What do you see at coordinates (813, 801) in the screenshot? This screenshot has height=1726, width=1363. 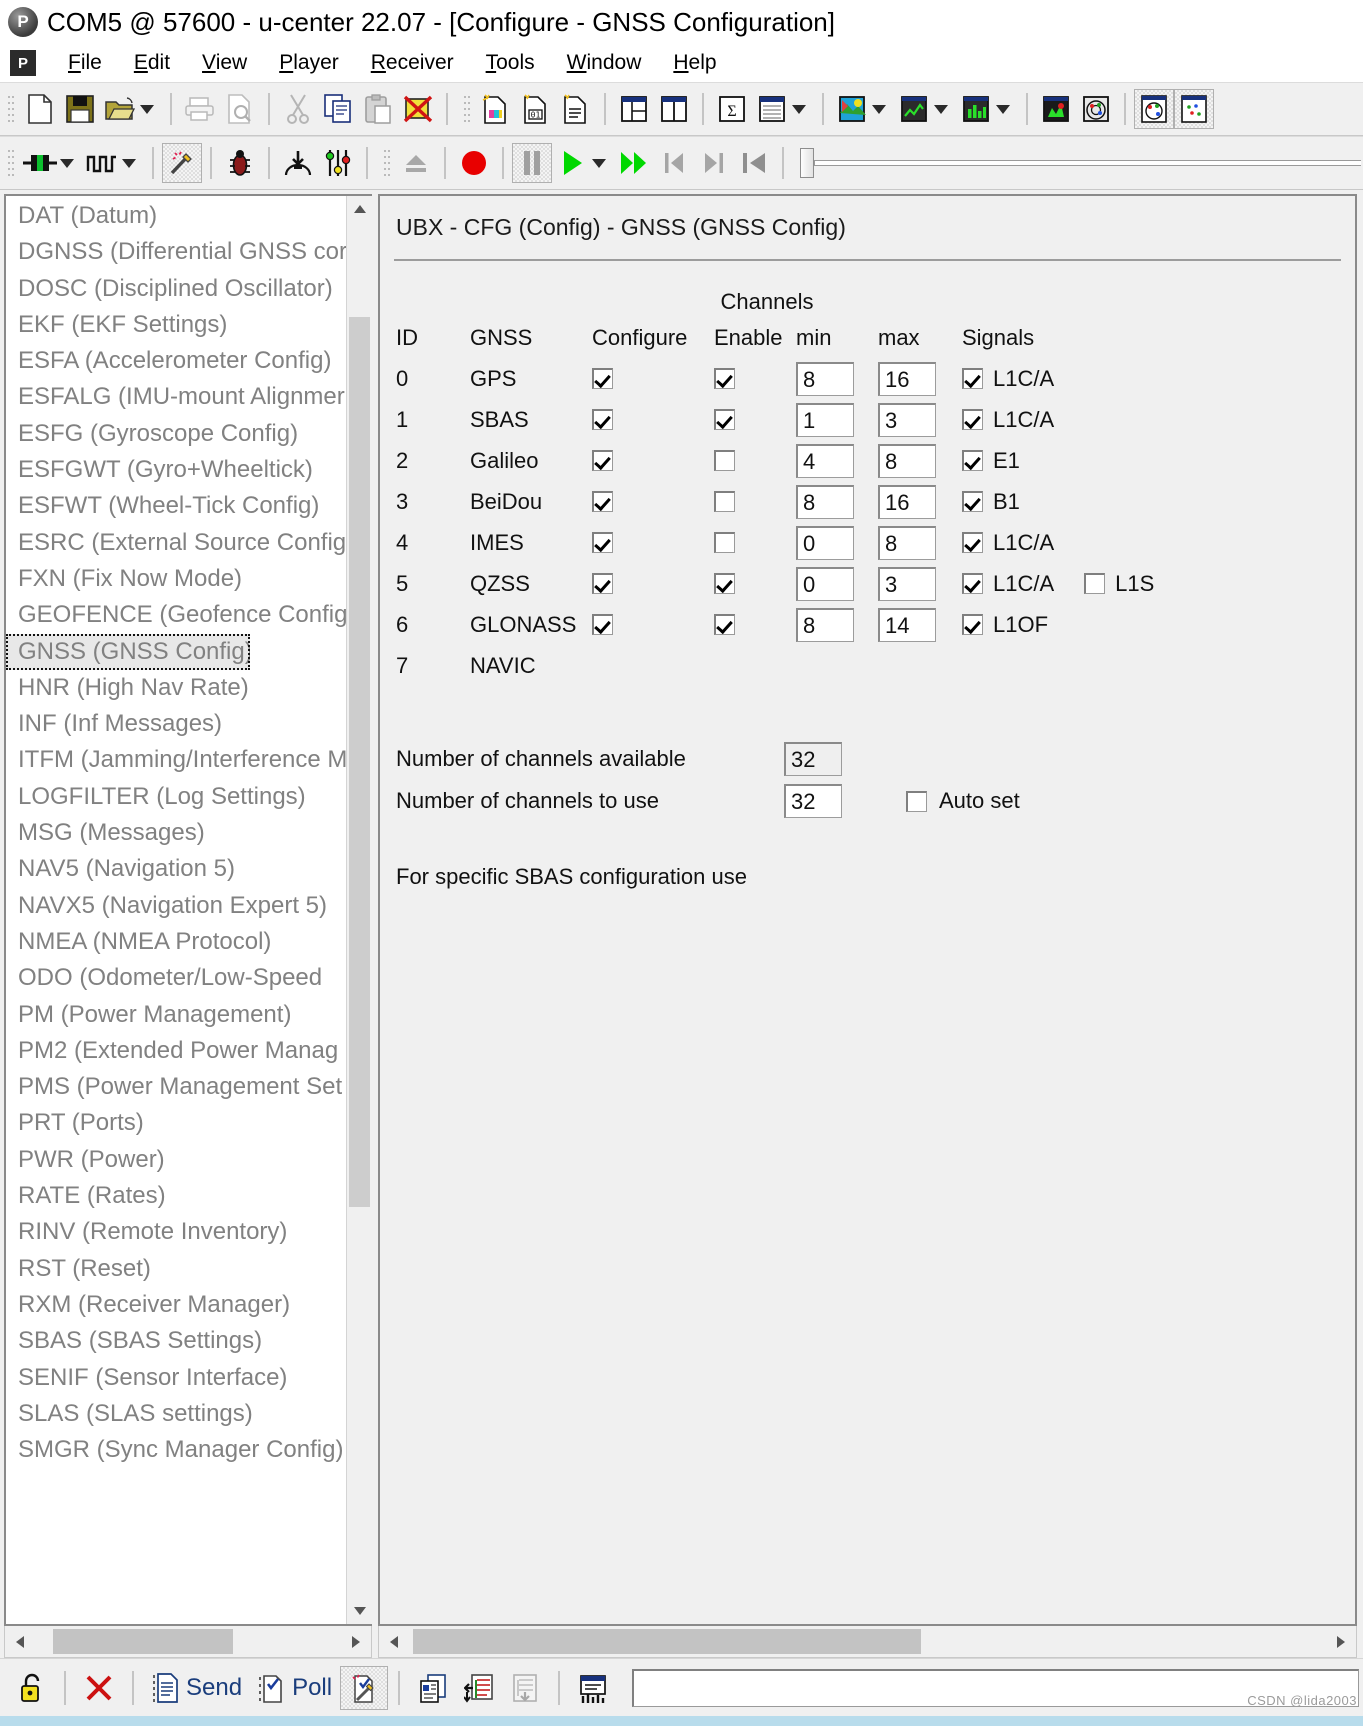 I see `channels-use-input: 32` at bounding box center [813, 801].